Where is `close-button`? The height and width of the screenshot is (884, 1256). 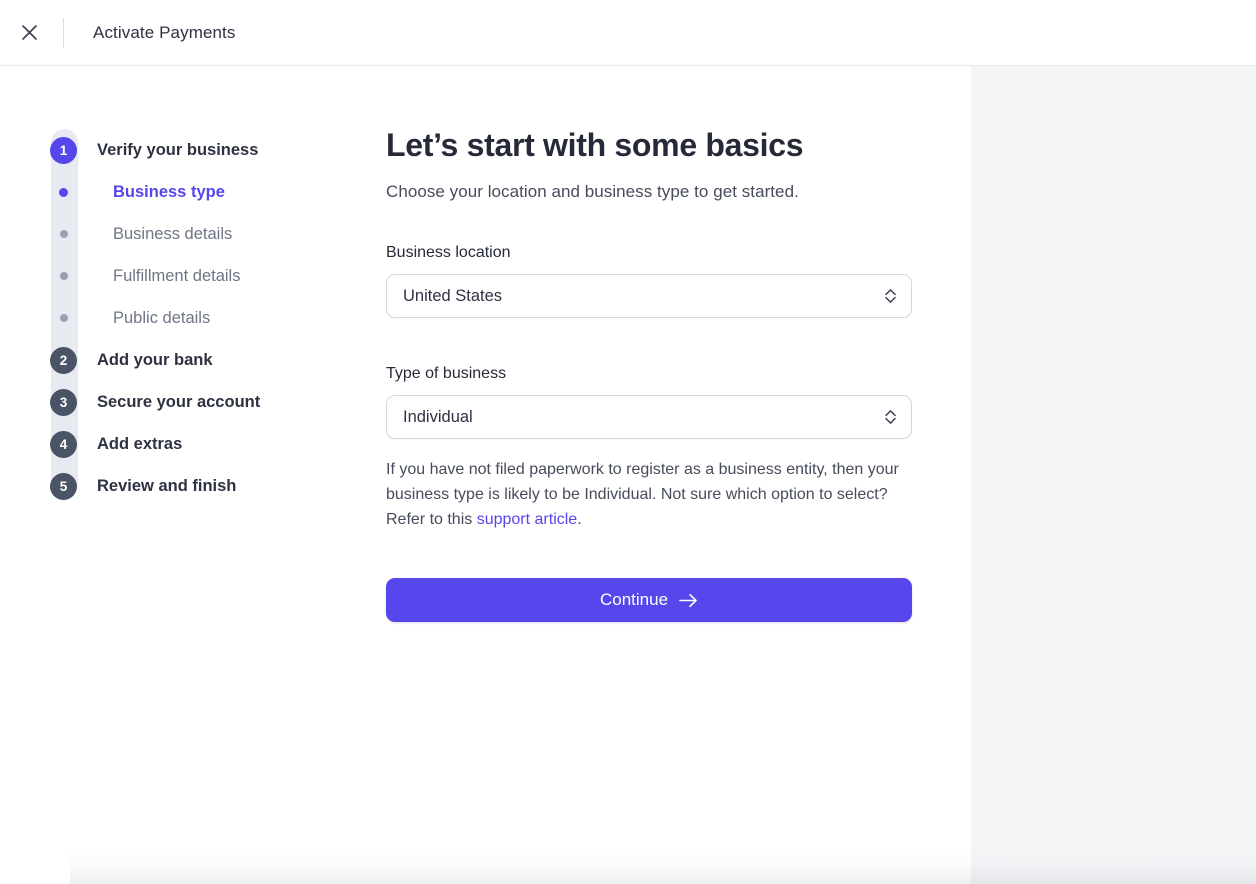
close-button is located at coordinates (29, 33).